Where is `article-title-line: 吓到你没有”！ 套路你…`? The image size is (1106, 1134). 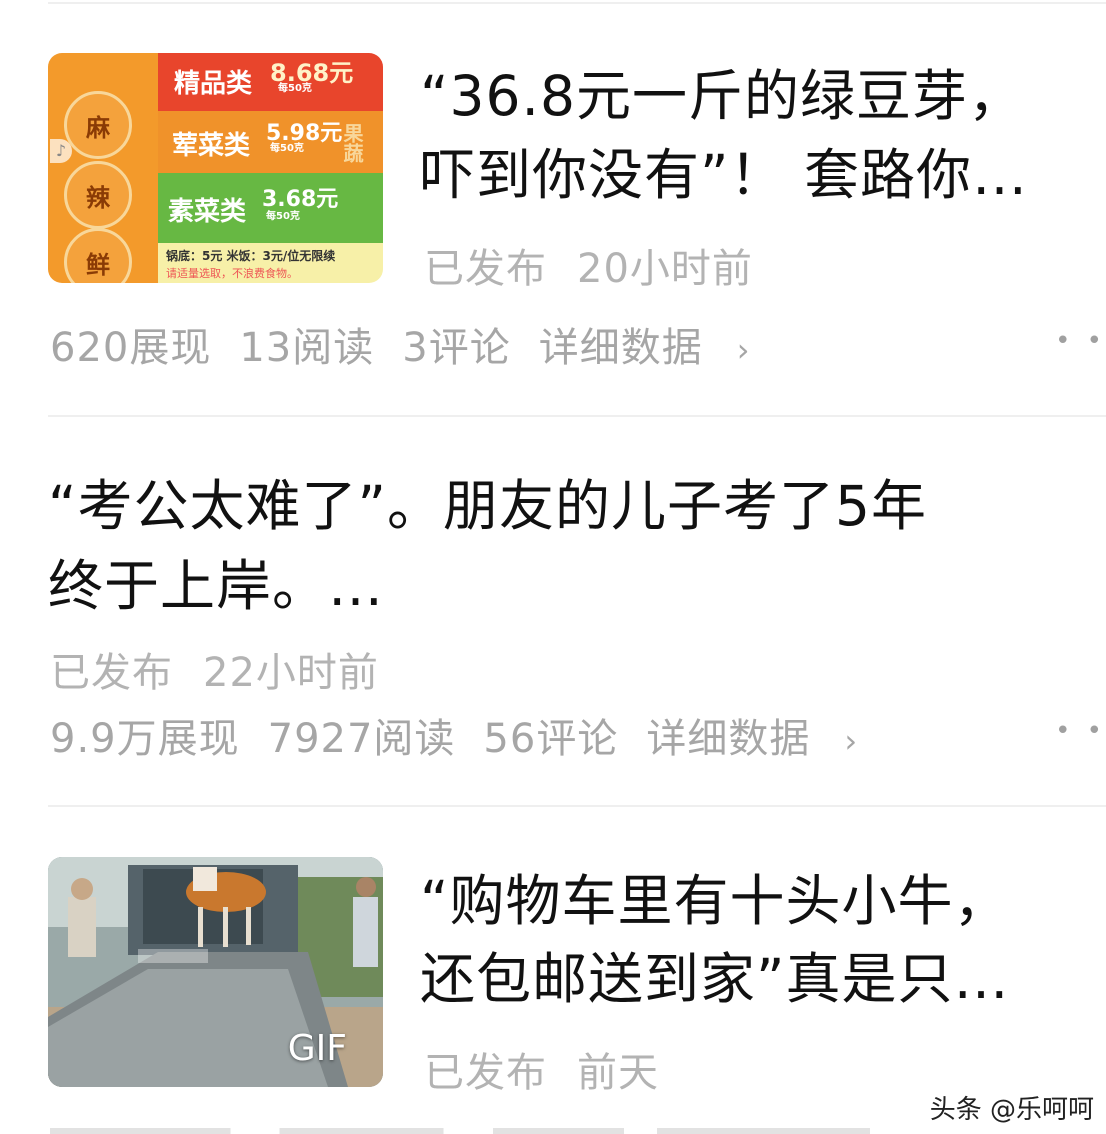 article-title-line: 吓到你没有”！ 套路你… is located at coordinates (724, 175).